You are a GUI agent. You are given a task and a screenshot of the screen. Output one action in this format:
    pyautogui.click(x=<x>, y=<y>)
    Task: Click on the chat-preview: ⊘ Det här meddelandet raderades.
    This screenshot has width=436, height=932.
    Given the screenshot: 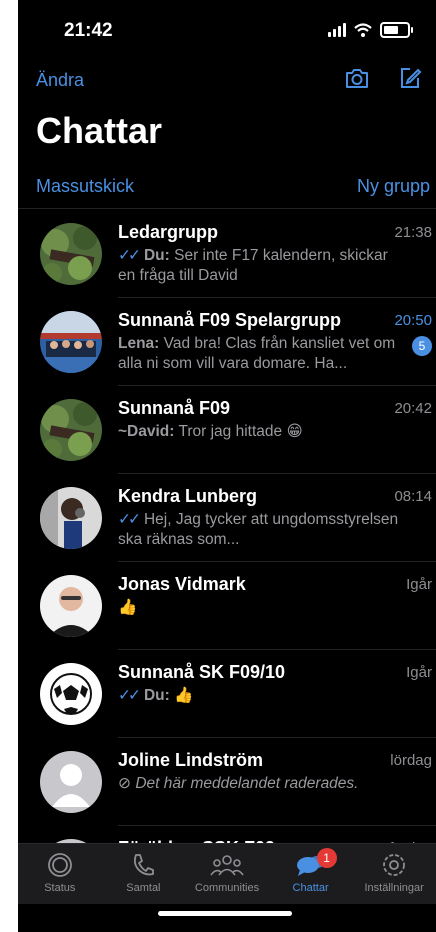 What is the action you would take?
    pyautogui.click(x=238, y=783)
    